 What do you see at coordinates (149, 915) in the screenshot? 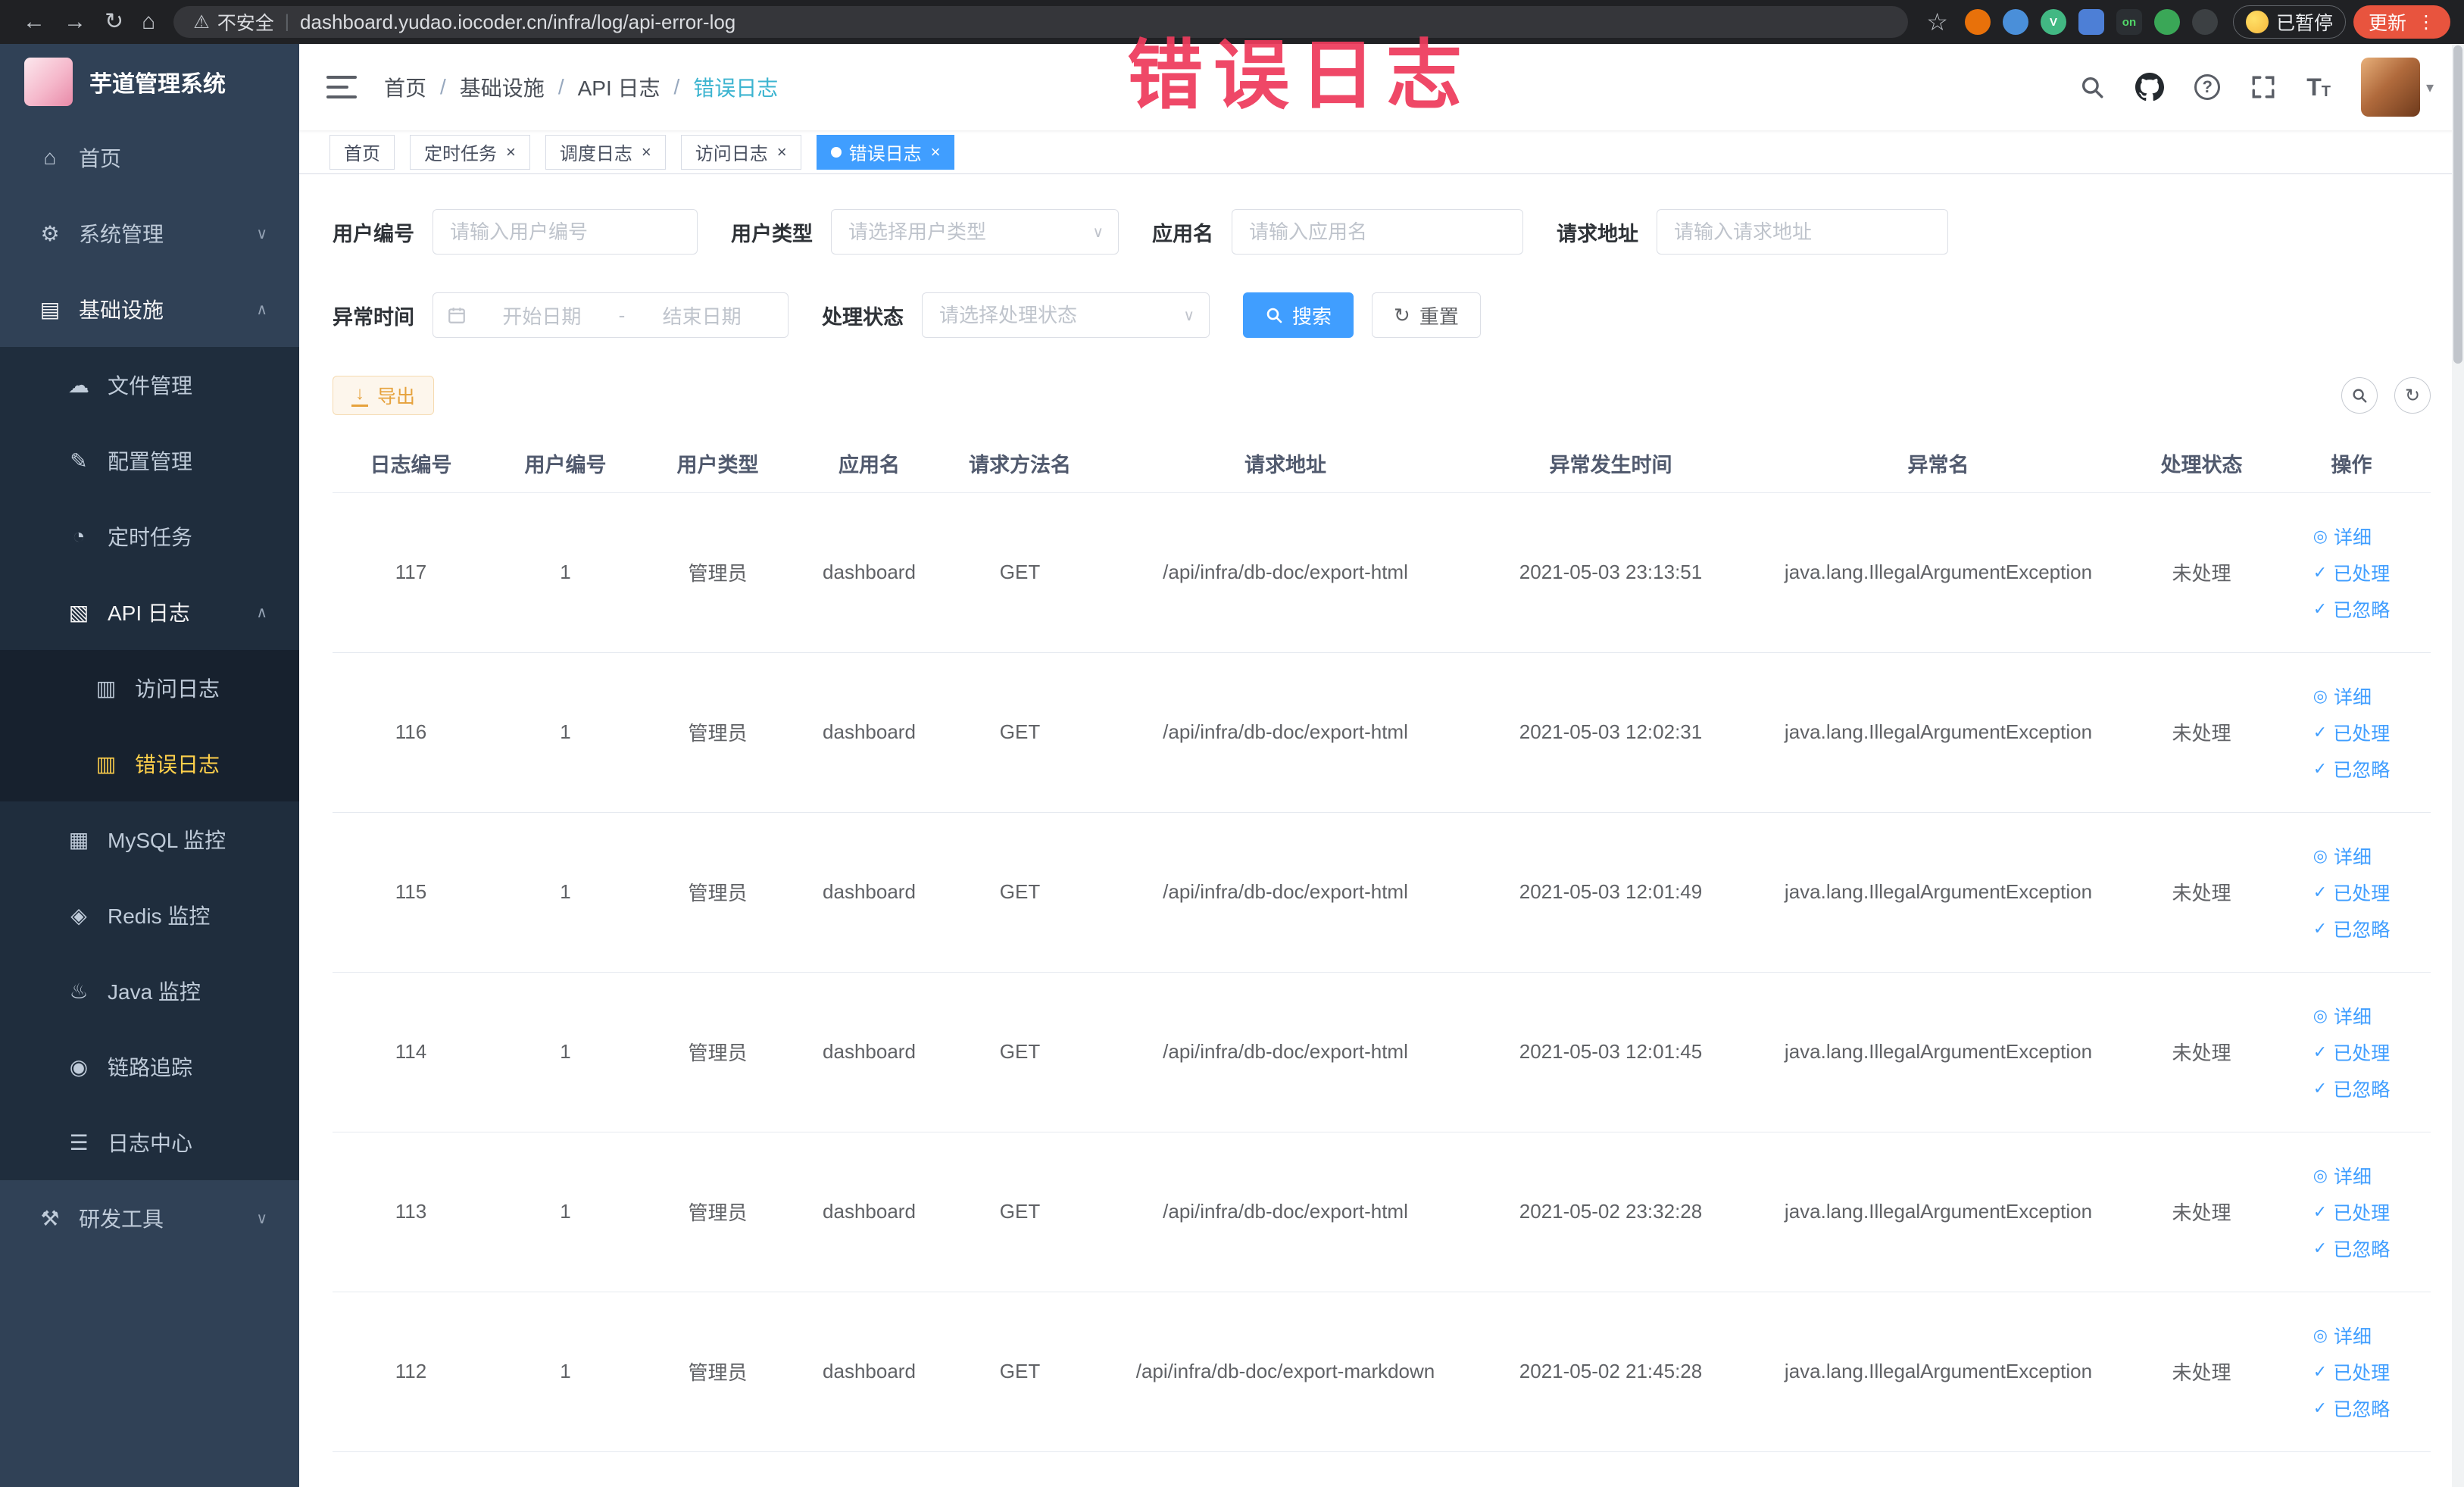
I see `sidebar-item-redis-monitor: ◈ Redis 监控` at bounding box center [149, 915].